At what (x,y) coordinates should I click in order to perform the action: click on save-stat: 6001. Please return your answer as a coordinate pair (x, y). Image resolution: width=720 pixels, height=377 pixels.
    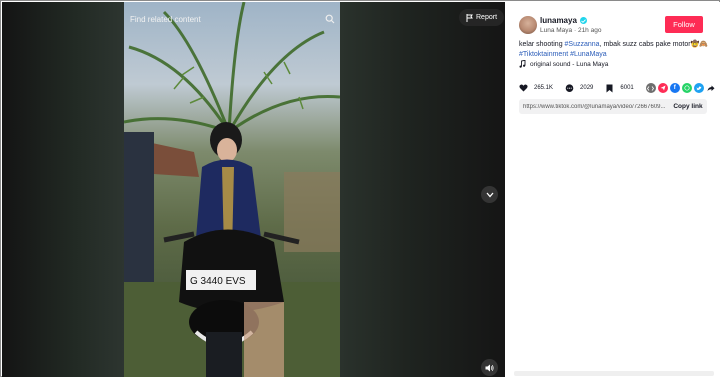
    Looking at the image, I should click on (619, 88).